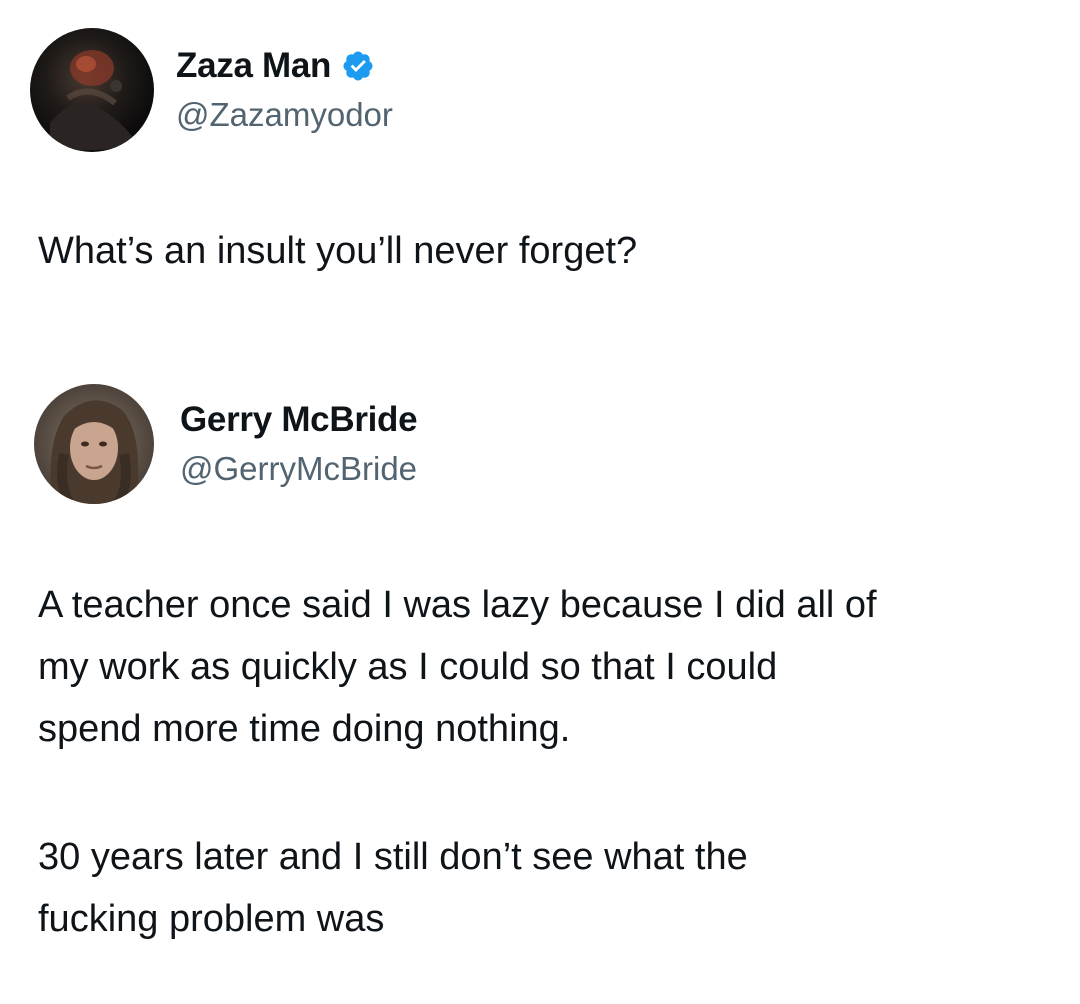  What do you see at coordinates (254, 65) in the screenshot?
I see `display-name-text: Zaza Man` at bounding box center [254, 65].